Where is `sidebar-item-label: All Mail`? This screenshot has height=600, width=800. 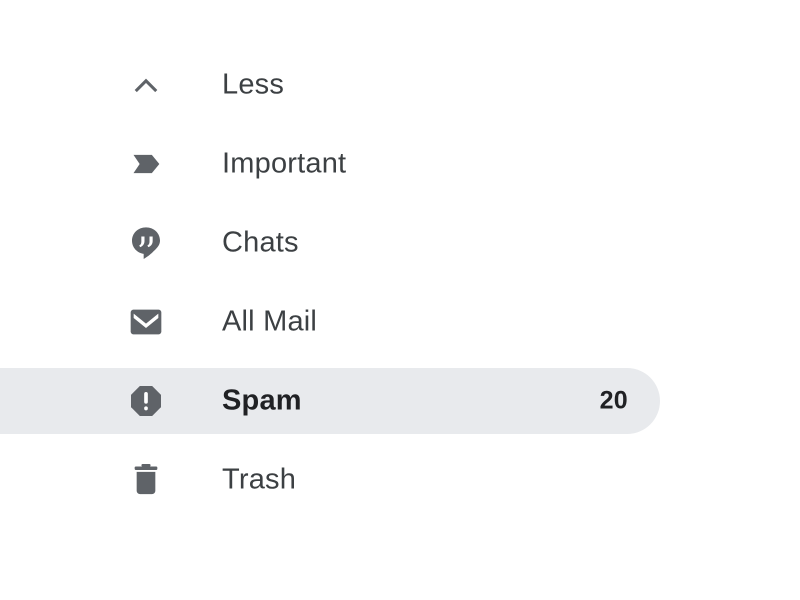 sidebar-item-label: All Mail is located at coordinates (270, 321).